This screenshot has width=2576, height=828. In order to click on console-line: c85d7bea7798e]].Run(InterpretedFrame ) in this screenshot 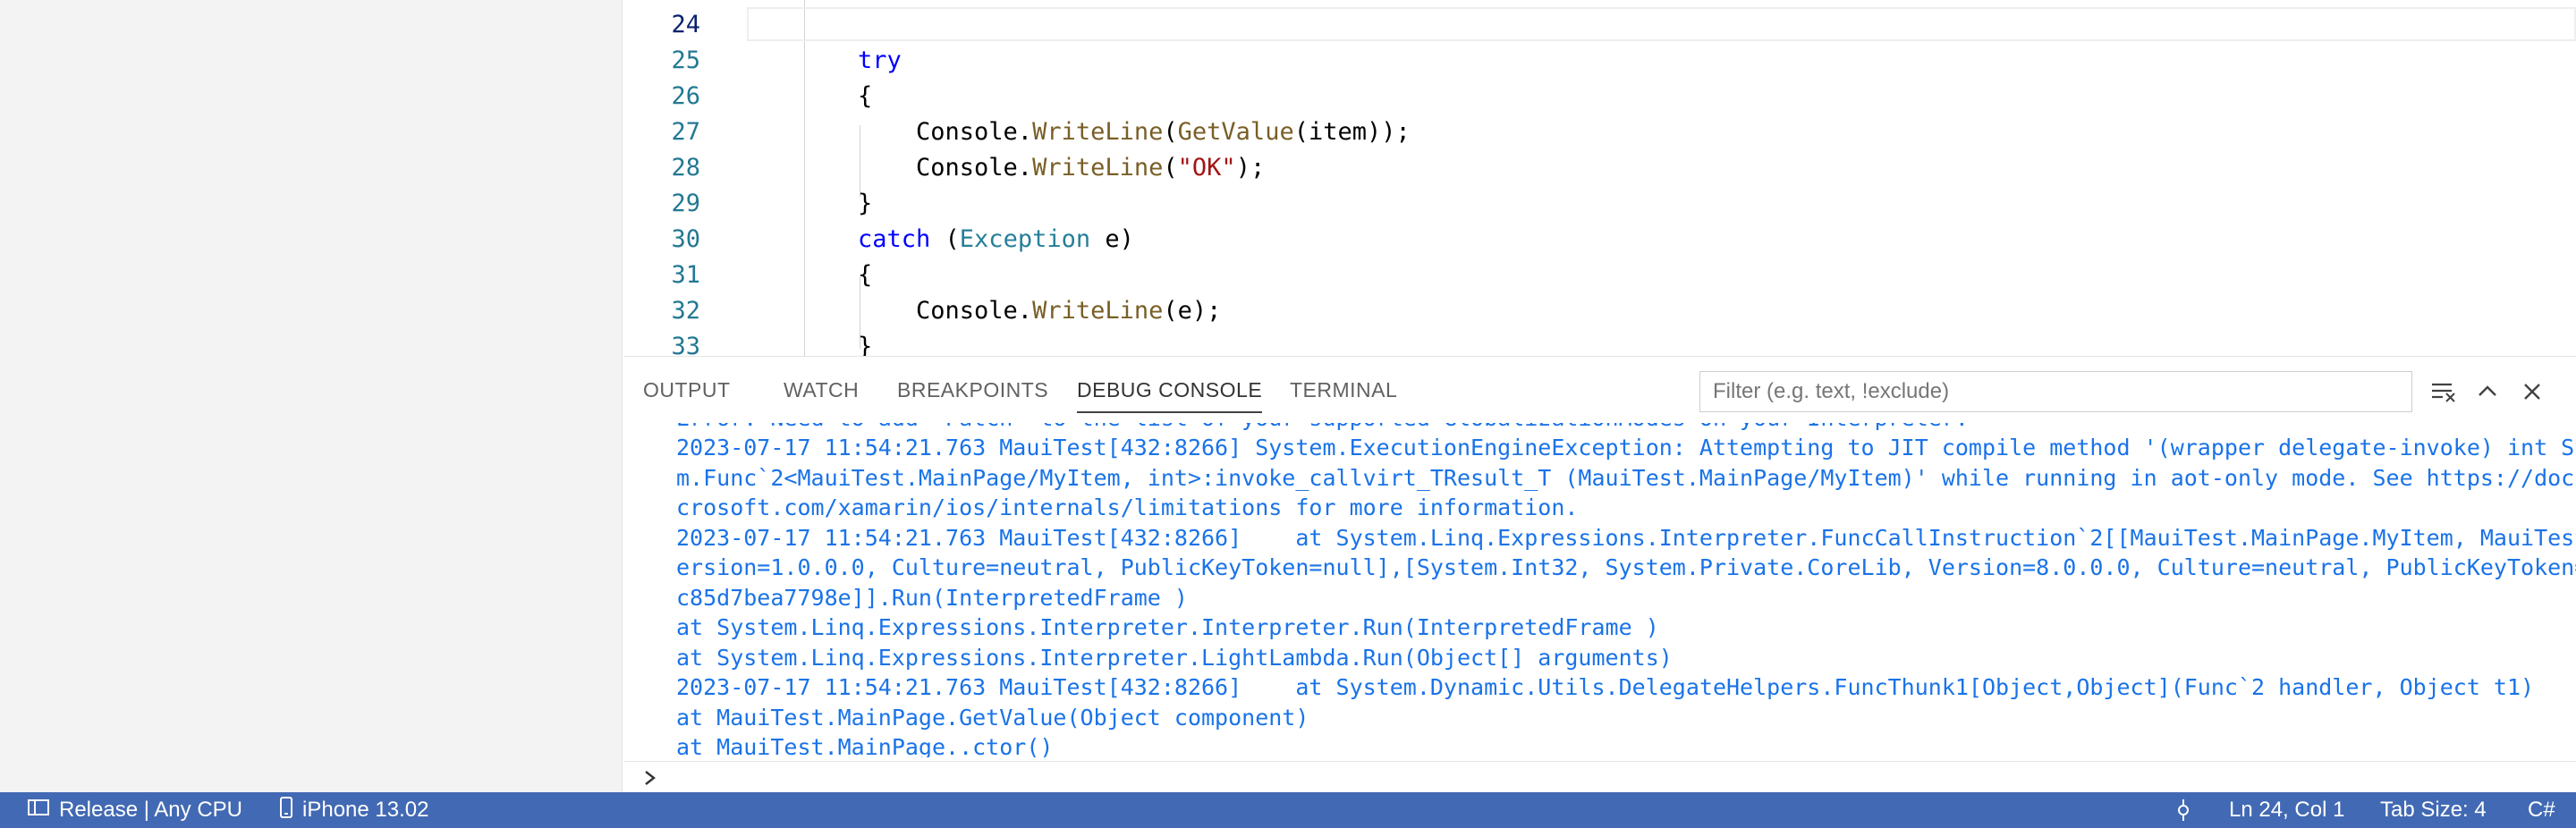, I will do `click(932, 597)`.